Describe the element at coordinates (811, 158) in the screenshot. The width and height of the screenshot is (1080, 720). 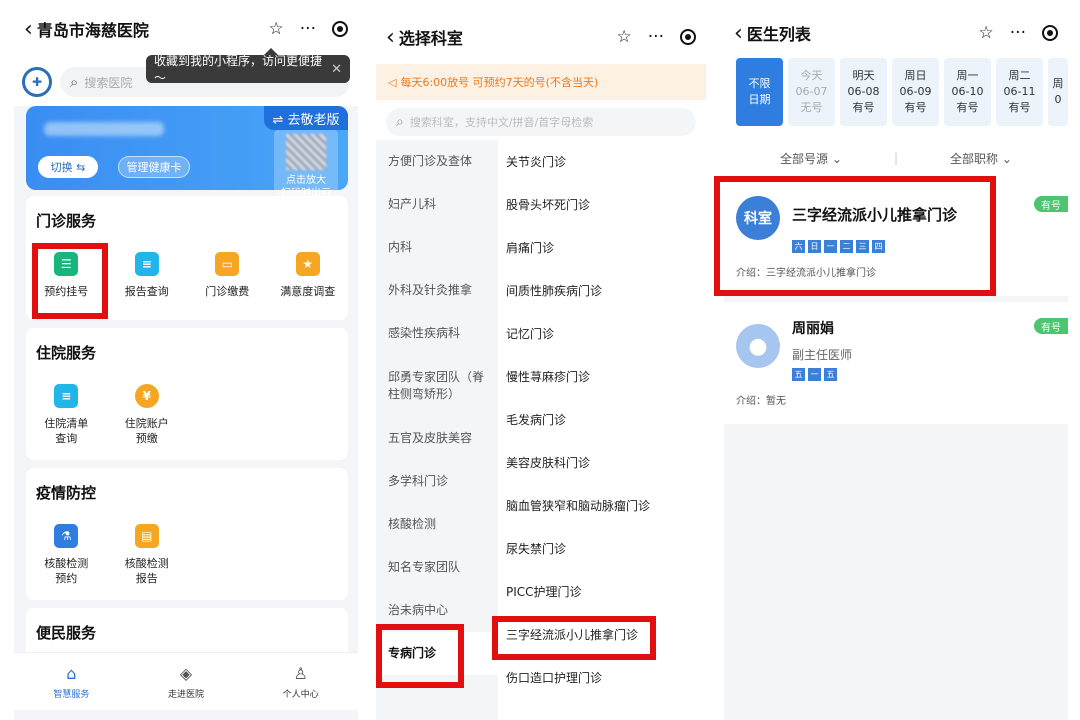
I see `source-filter: 全部号源 ⌄` at that location.